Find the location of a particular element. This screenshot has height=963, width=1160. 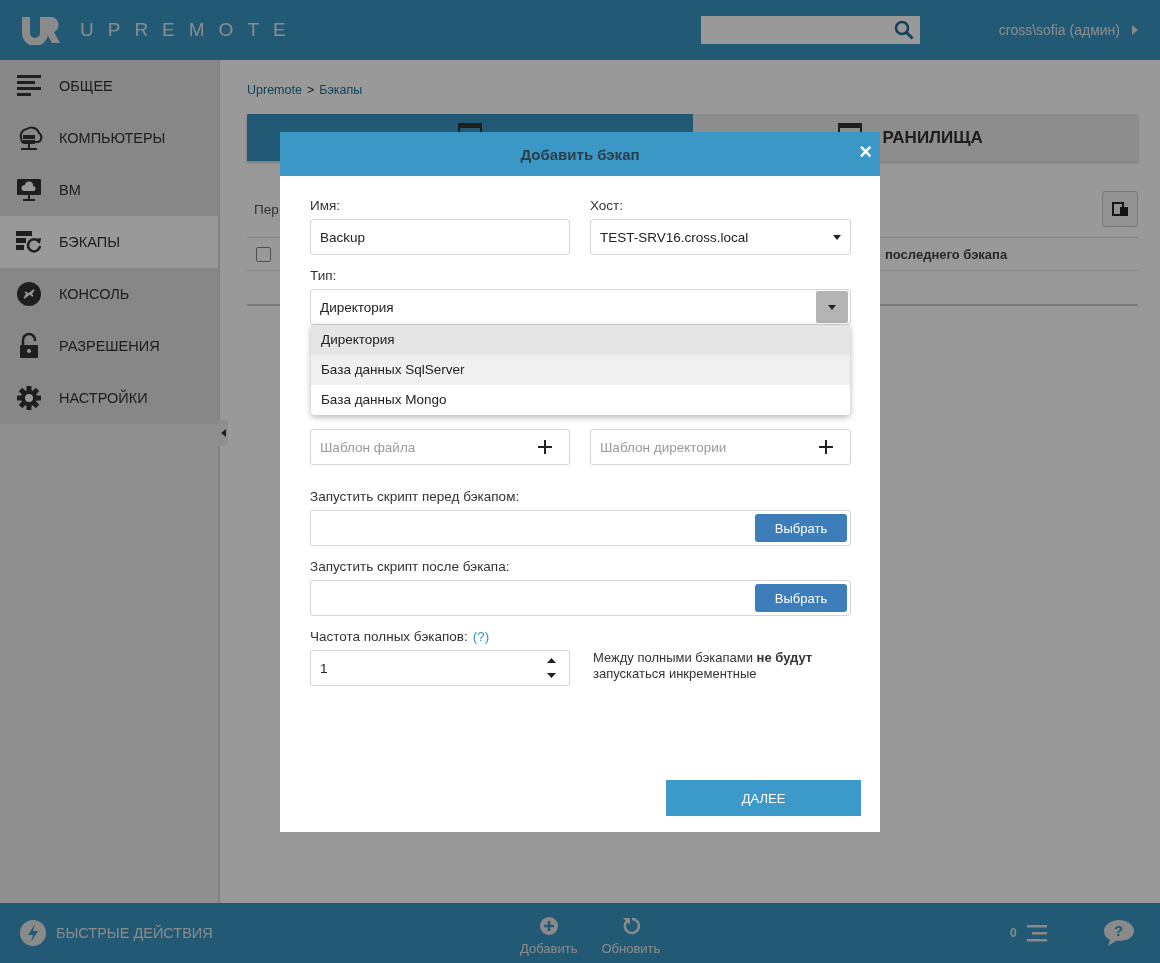

logo-text: UPREMOTE is located at coordinates (190, 30).